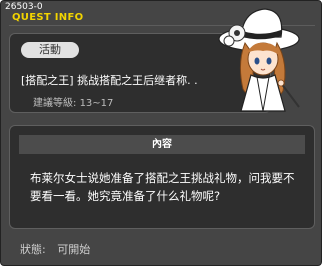  Describe the element at coordinates (24, 7) in the screenshot. I see `window-id-label: 26503-0` at that location.